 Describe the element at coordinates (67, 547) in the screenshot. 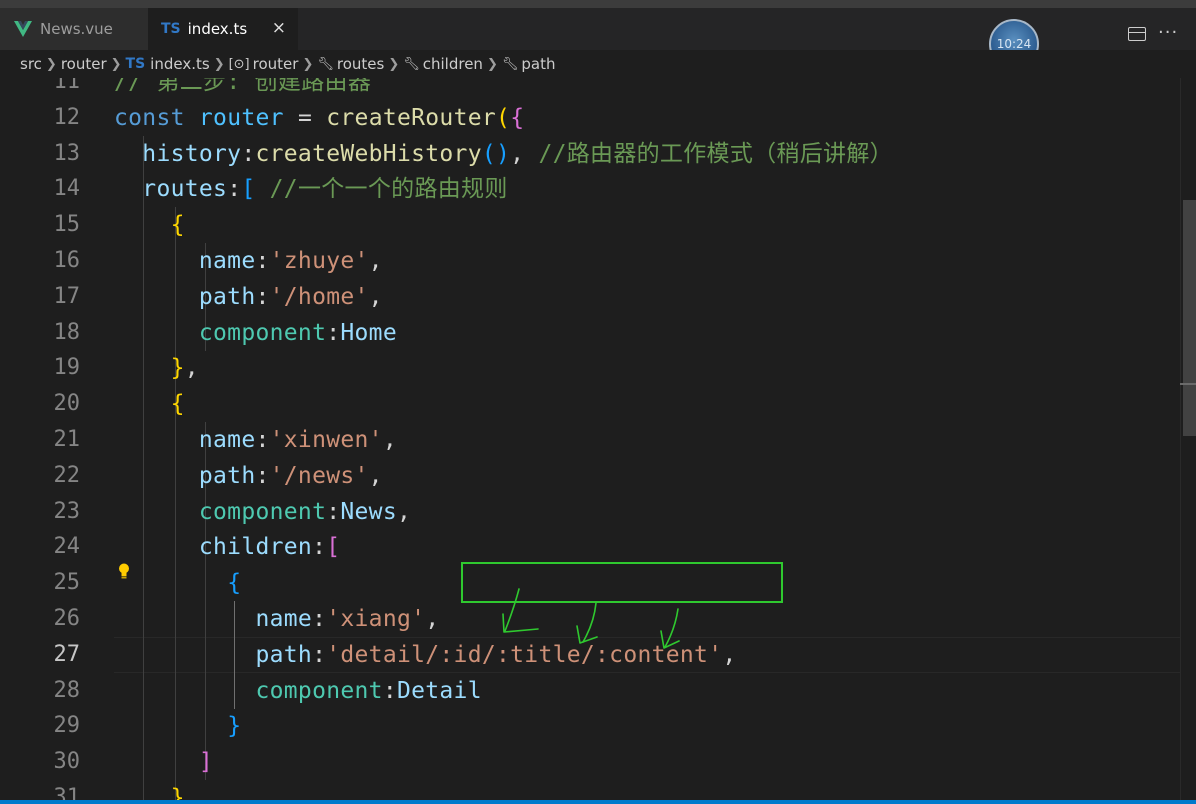

I see `line-number: 24` at that location.